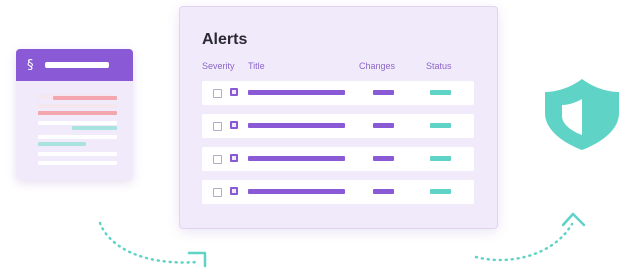 This screenshot has width=626, height=273. What do you see at coordinates (152, 244) in the screenshot?
I see `dotted-arrow-icon` at bounding box center [152, 244].